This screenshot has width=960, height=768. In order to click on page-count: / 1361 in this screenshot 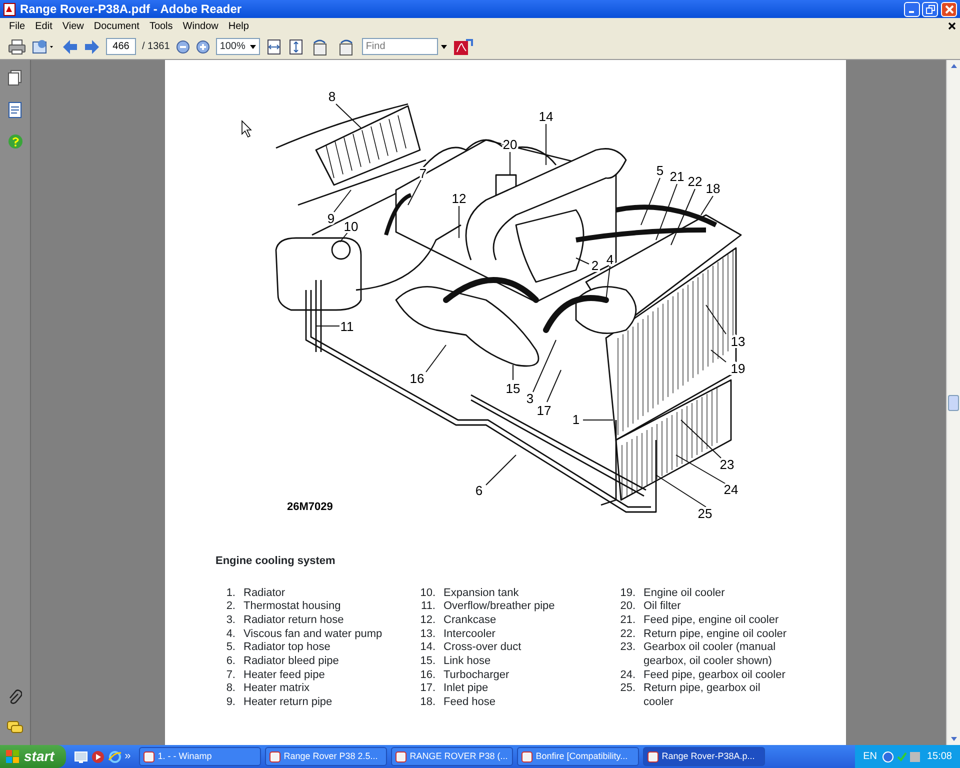, I will do `click(156, 47)`.